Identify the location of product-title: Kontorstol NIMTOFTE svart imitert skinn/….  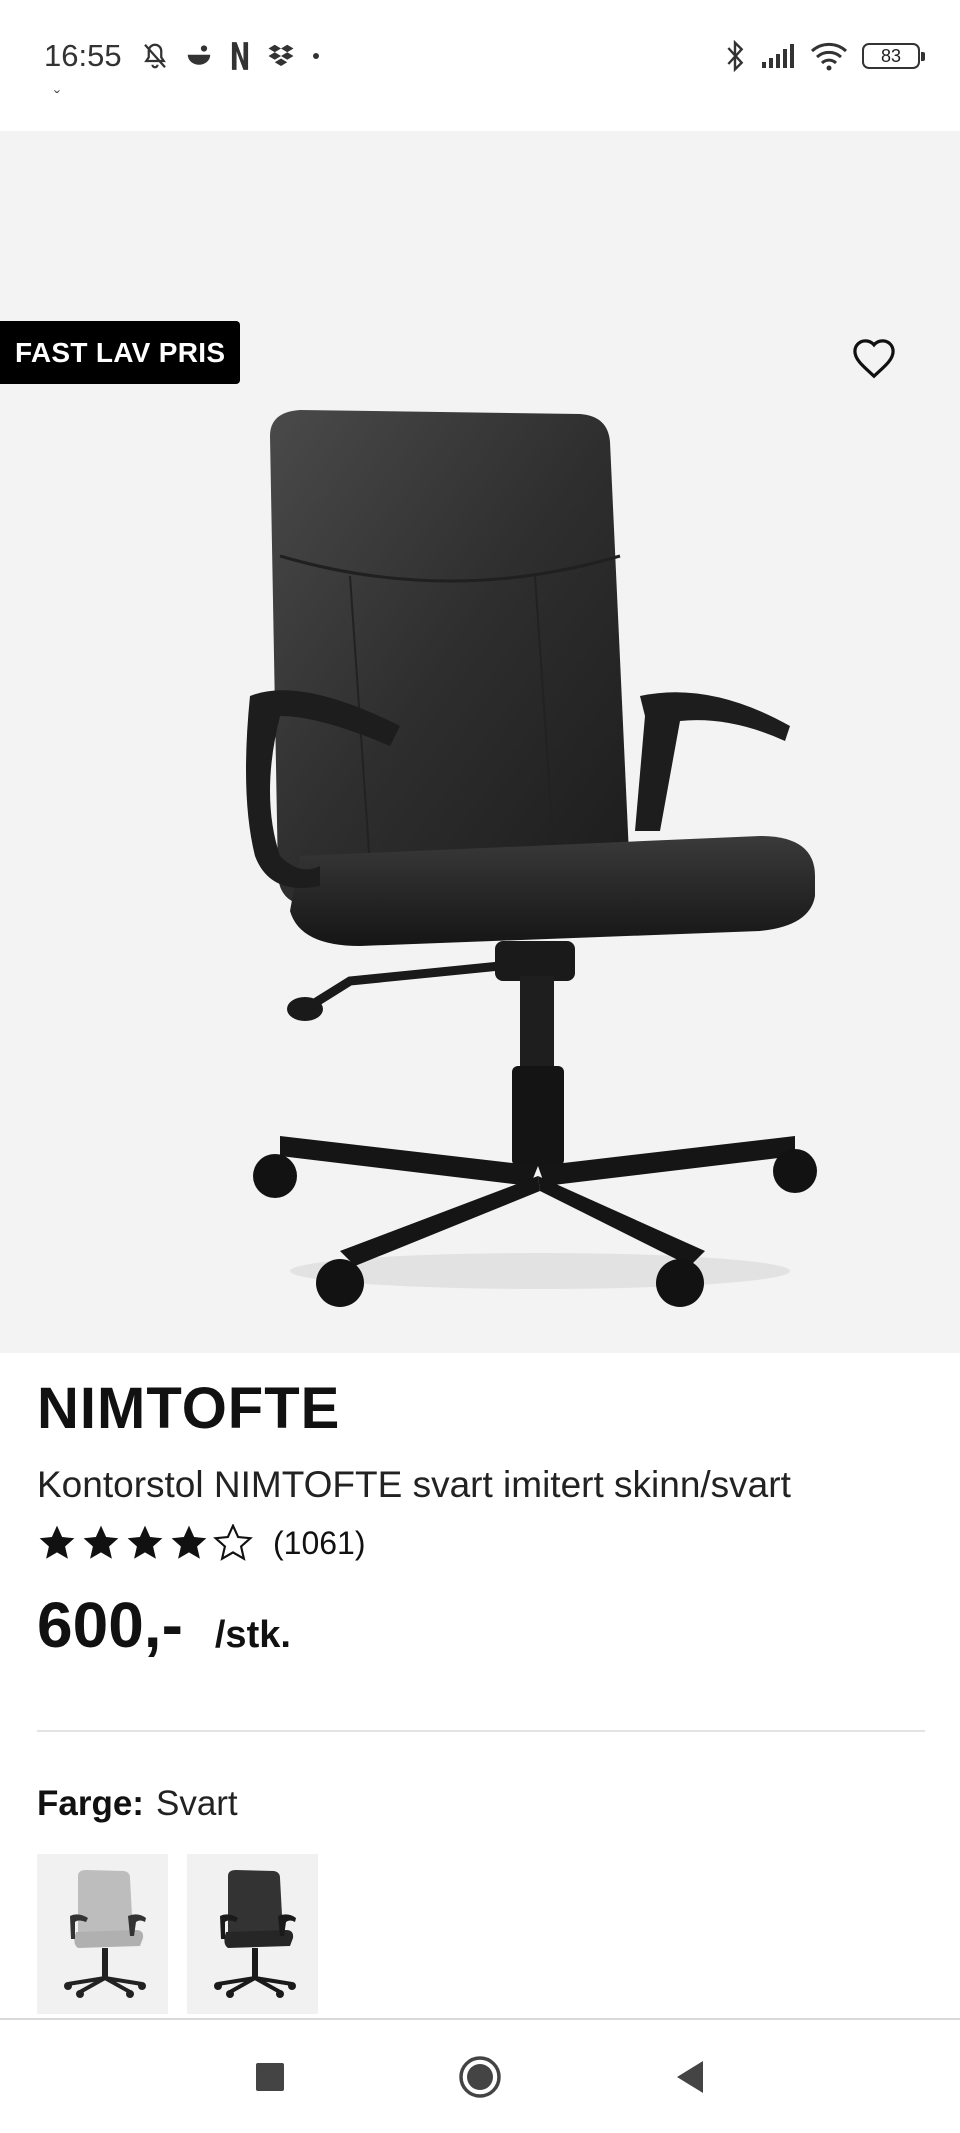
(414, 1484).